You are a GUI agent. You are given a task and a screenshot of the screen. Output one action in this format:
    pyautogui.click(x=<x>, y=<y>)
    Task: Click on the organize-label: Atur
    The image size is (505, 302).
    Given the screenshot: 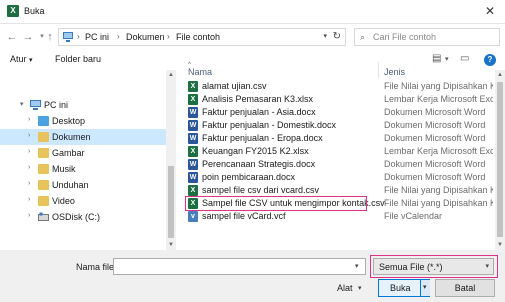 What is the action you would take?
    pyautogui.click(x=18, y=59)
    